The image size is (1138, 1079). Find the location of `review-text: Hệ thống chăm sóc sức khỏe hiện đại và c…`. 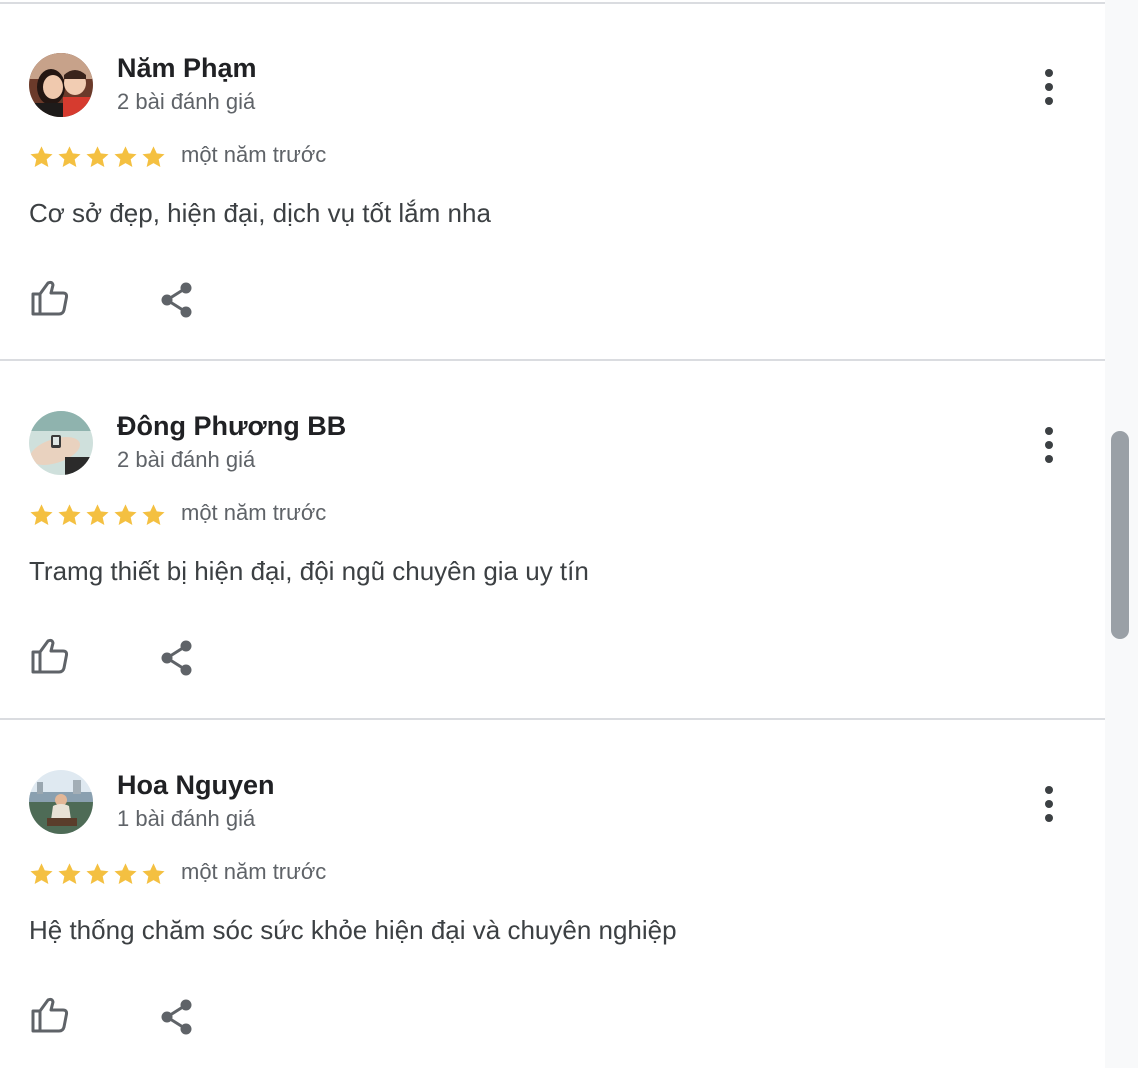

review-text: Hệ thống chăm sóc sức khỏe hiện đại và c… is located at coordinates (353, 930).